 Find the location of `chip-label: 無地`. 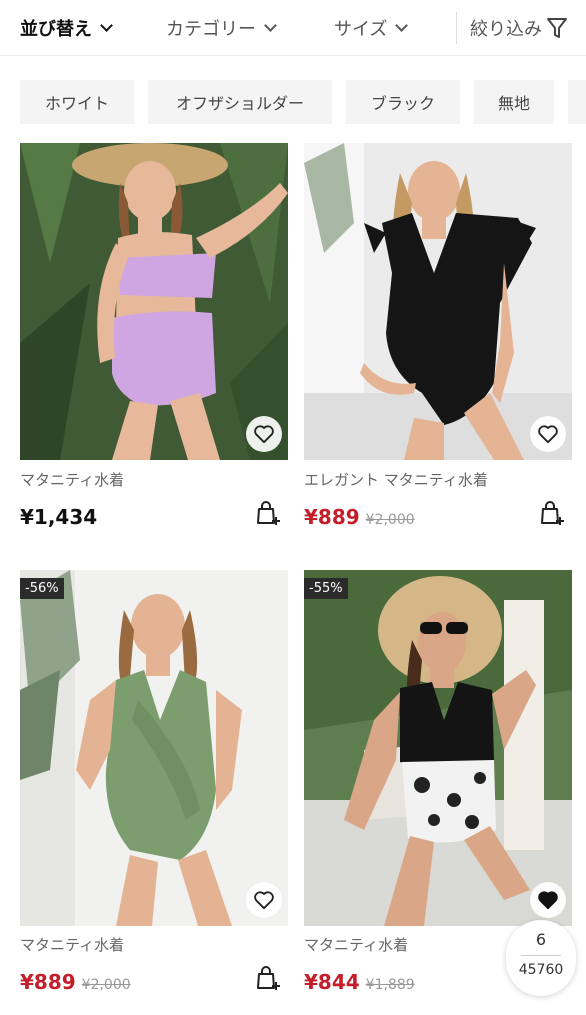

chip-label: 無地 is located at coordinates (513, 103).